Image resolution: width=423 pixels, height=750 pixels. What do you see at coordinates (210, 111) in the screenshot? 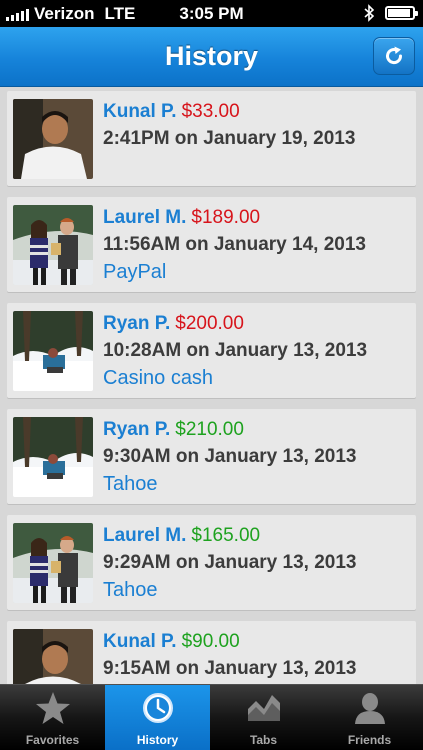
I see `amount: $33.00` at bounding box center [210, 111].